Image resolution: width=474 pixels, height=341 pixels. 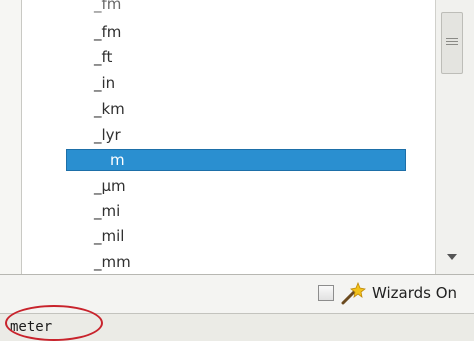 What do you see at coordinates (11, 137) in the screenshot?
I see `left-rail` at bounding box center [11, 137].